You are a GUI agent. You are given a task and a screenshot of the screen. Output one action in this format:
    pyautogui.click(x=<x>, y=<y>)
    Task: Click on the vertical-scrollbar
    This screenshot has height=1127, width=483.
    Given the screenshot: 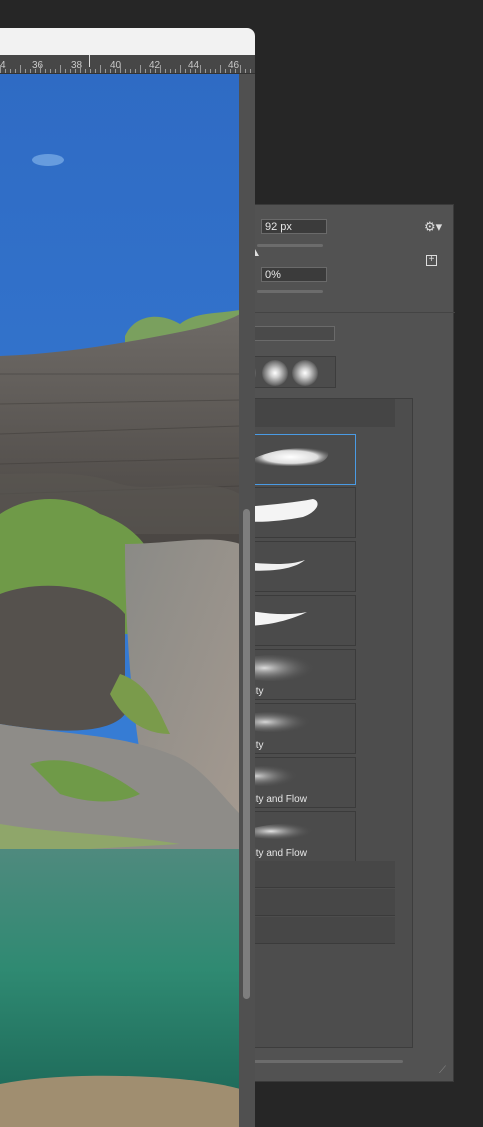 What is the action you would take?
    pyautogui.click(x=247, y=600)
    